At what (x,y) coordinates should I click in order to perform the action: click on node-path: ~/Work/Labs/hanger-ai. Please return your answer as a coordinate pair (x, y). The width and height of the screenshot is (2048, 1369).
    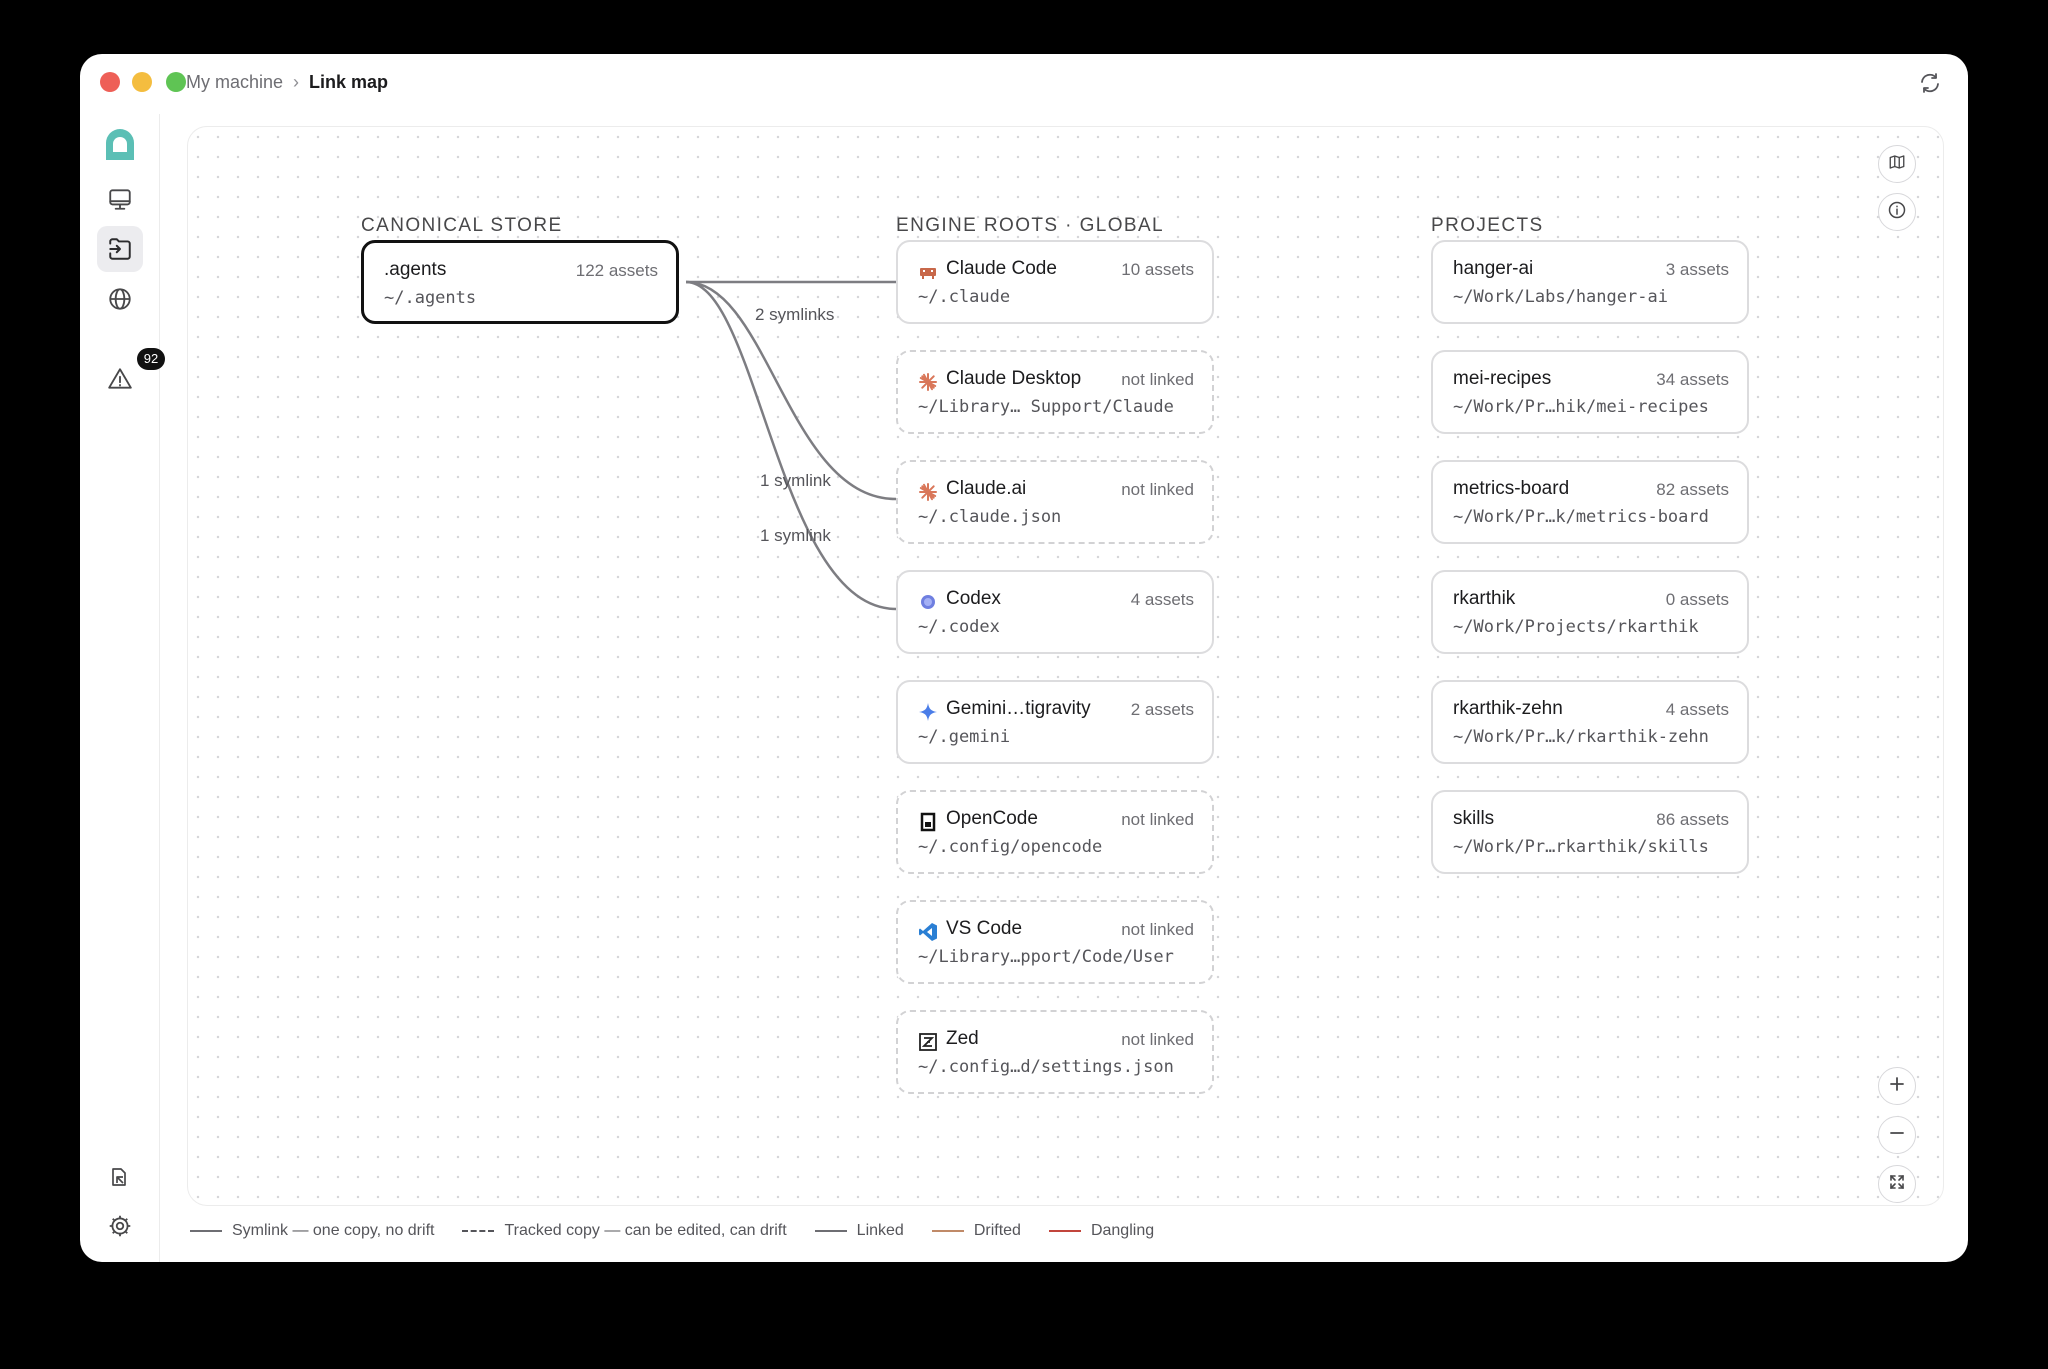
    Looking at the image, I should click on (1560, 297).